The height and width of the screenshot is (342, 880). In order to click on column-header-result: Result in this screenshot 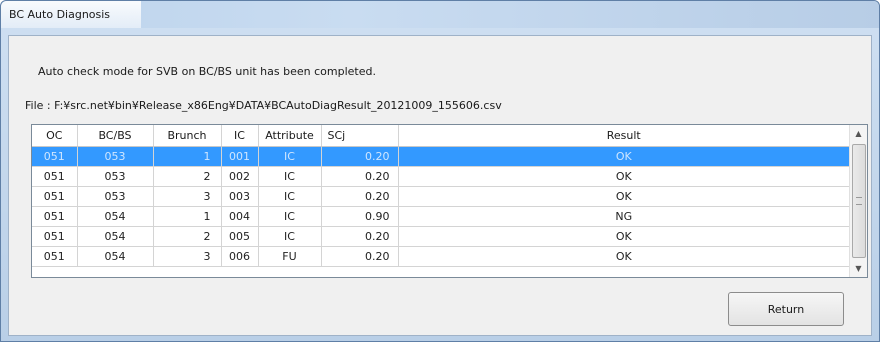, I will do `click(624, 136)`.